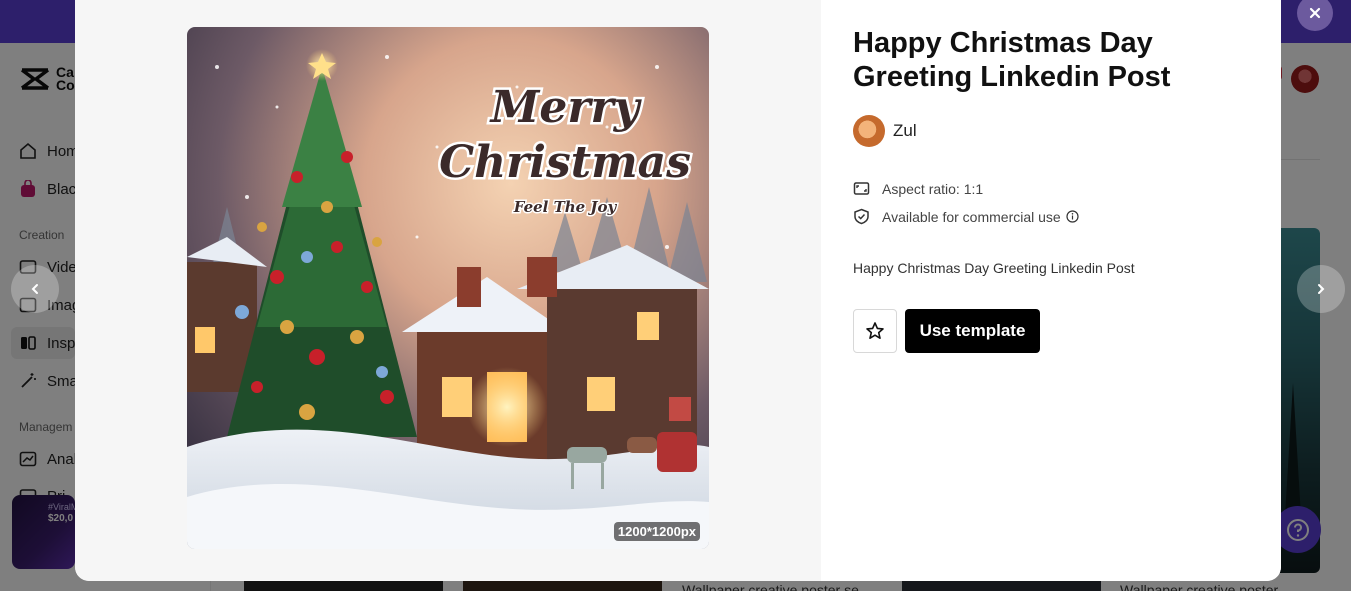 This screenshot has height=591, width=1351. I want to click on previous-button, so click(35, 289).